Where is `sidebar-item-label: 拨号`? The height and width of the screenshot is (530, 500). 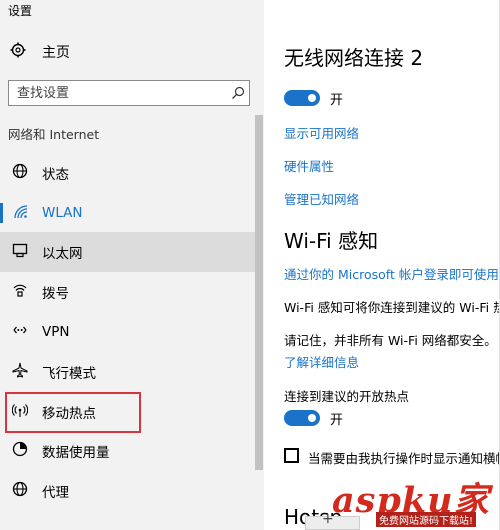 sidebar-item-label: 拨号 is located at coordinates (55, 294).